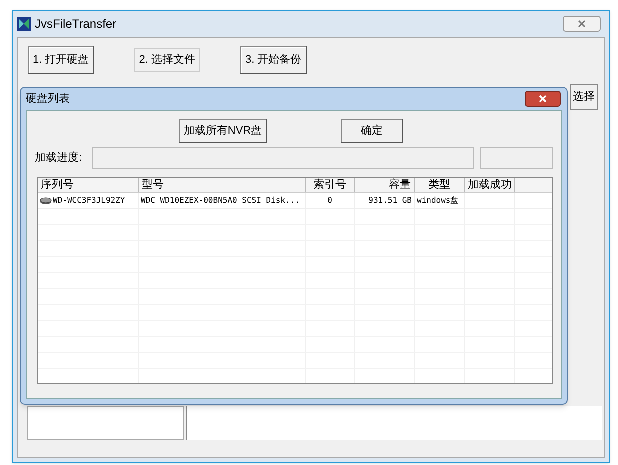  I want to click on step-button: 3. 开始备份, so click(273, 60).